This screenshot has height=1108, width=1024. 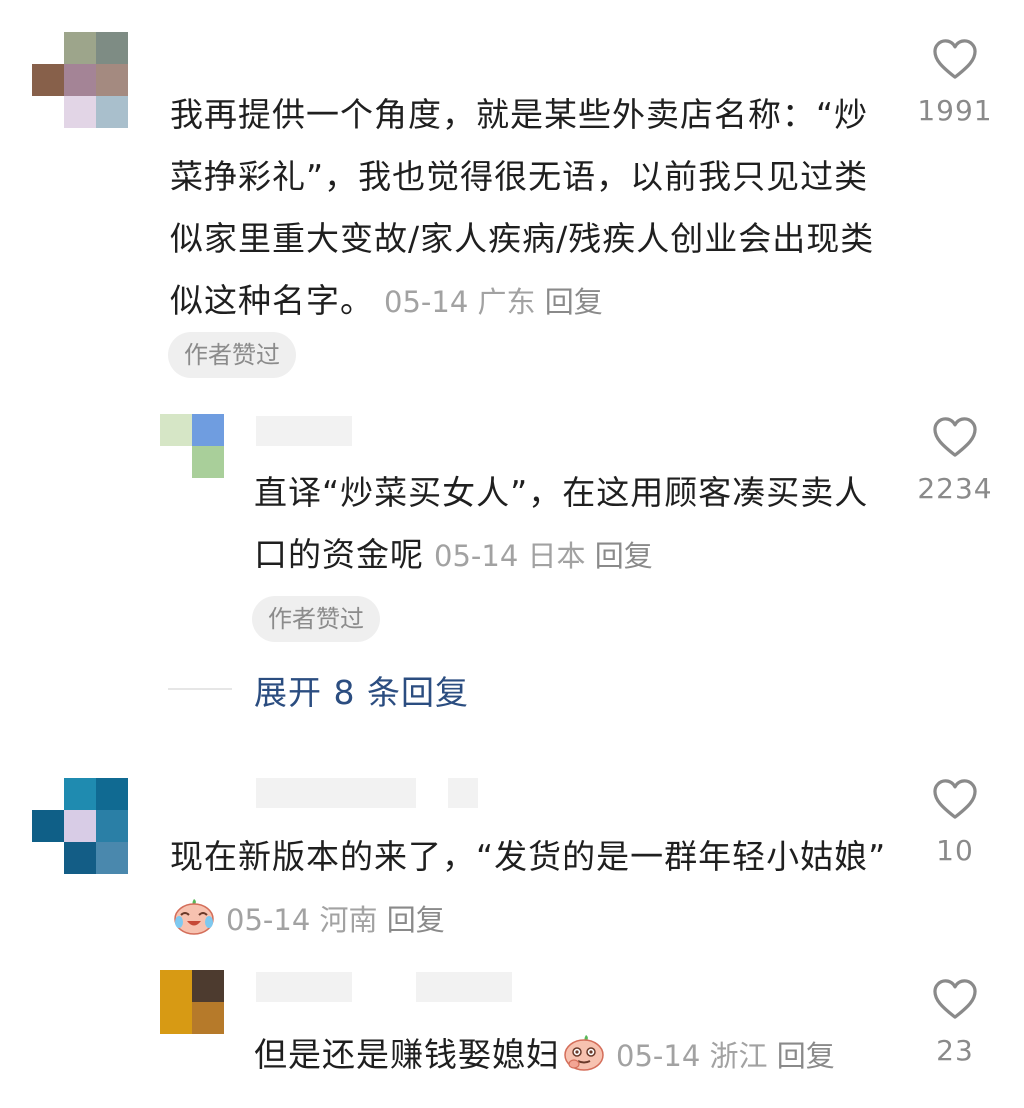 I want to click on like-count: 23, so click(x=955, y=1050).